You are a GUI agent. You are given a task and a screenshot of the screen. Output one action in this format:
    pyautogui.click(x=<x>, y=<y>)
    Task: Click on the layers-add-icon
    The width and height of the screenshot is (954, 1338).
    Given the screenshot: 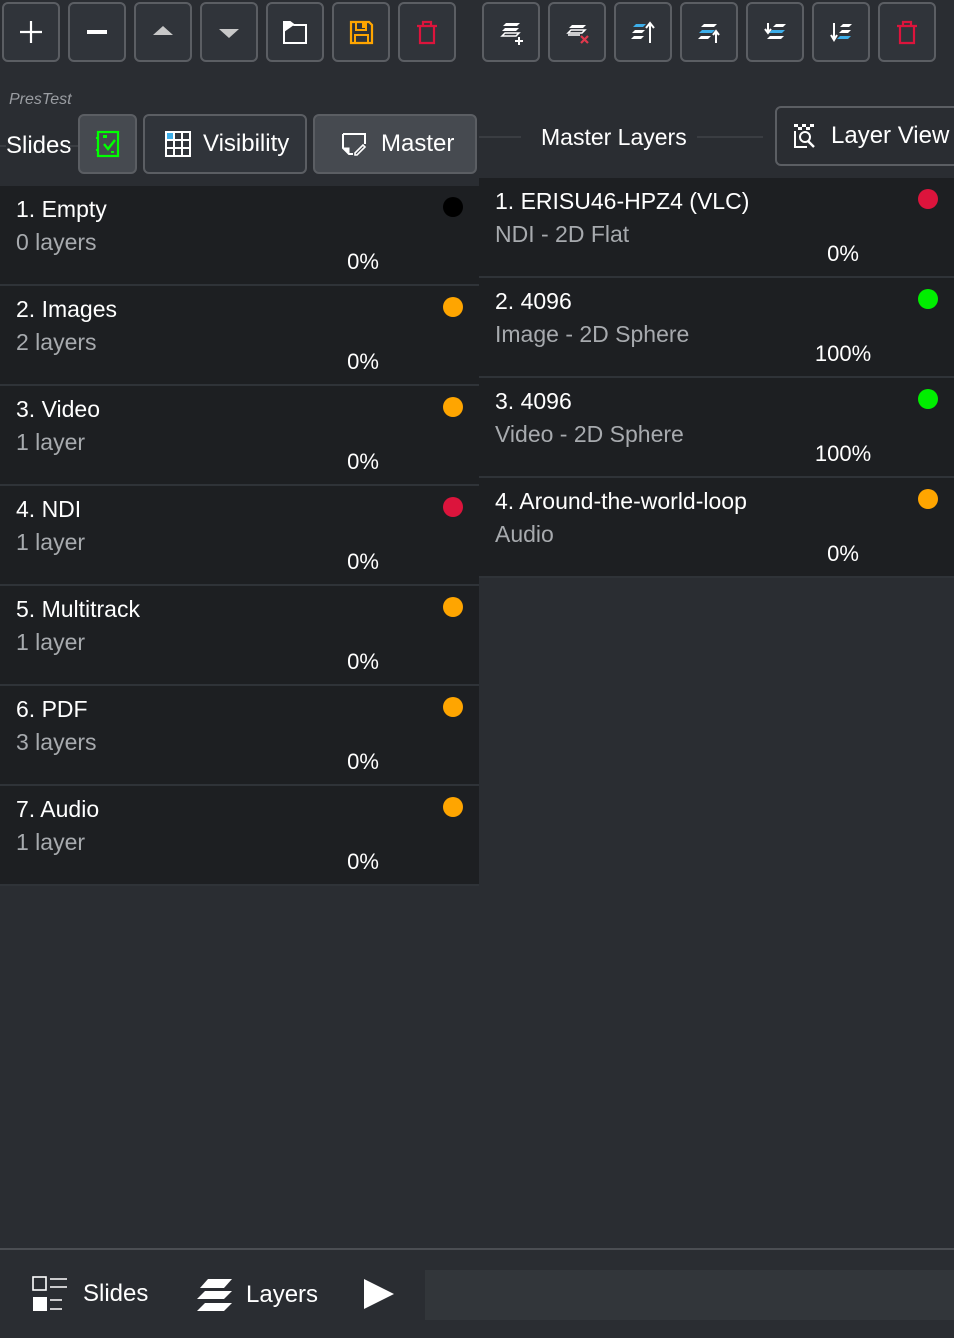 What is the action you would take?
    pyautogui.click(x=511, y=34)
    